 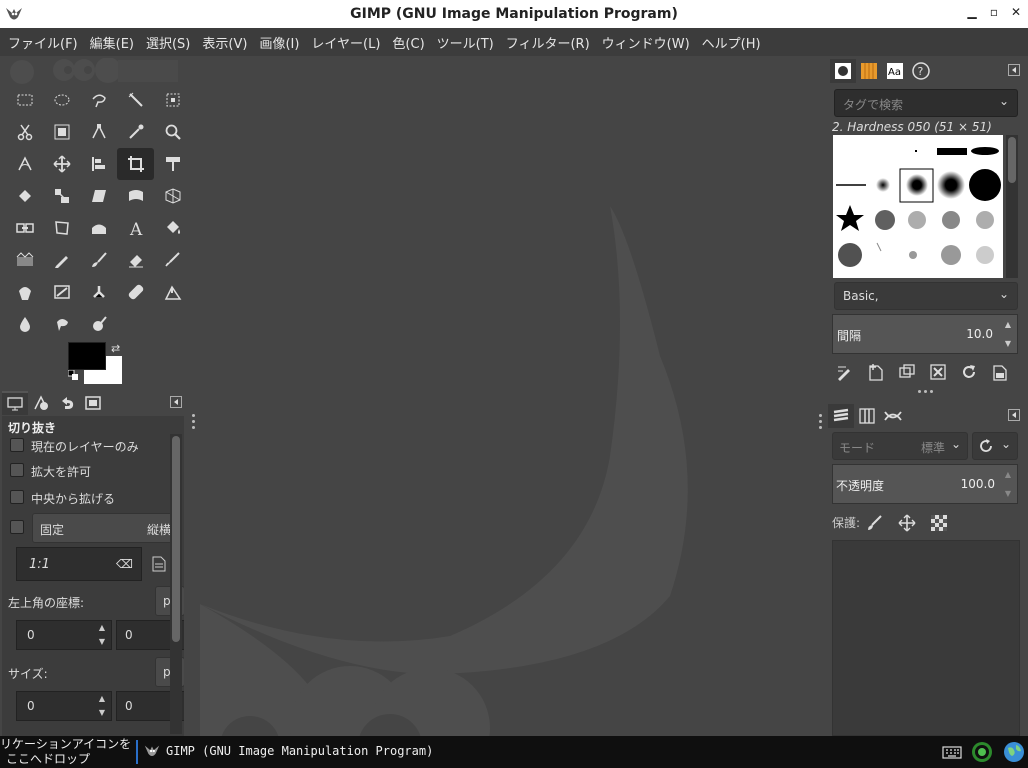 What do you see at coordinates (135, 260) in the screenshot?
I see `eraser-icon` at bounding box center [135, 260].